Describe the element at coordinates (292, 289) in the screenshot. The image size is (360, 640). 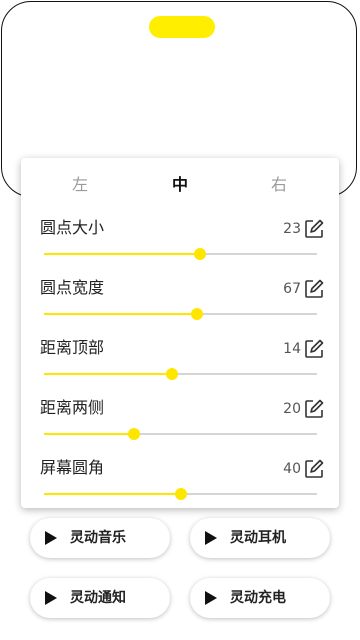
I see `setting-value: 67` at that location.